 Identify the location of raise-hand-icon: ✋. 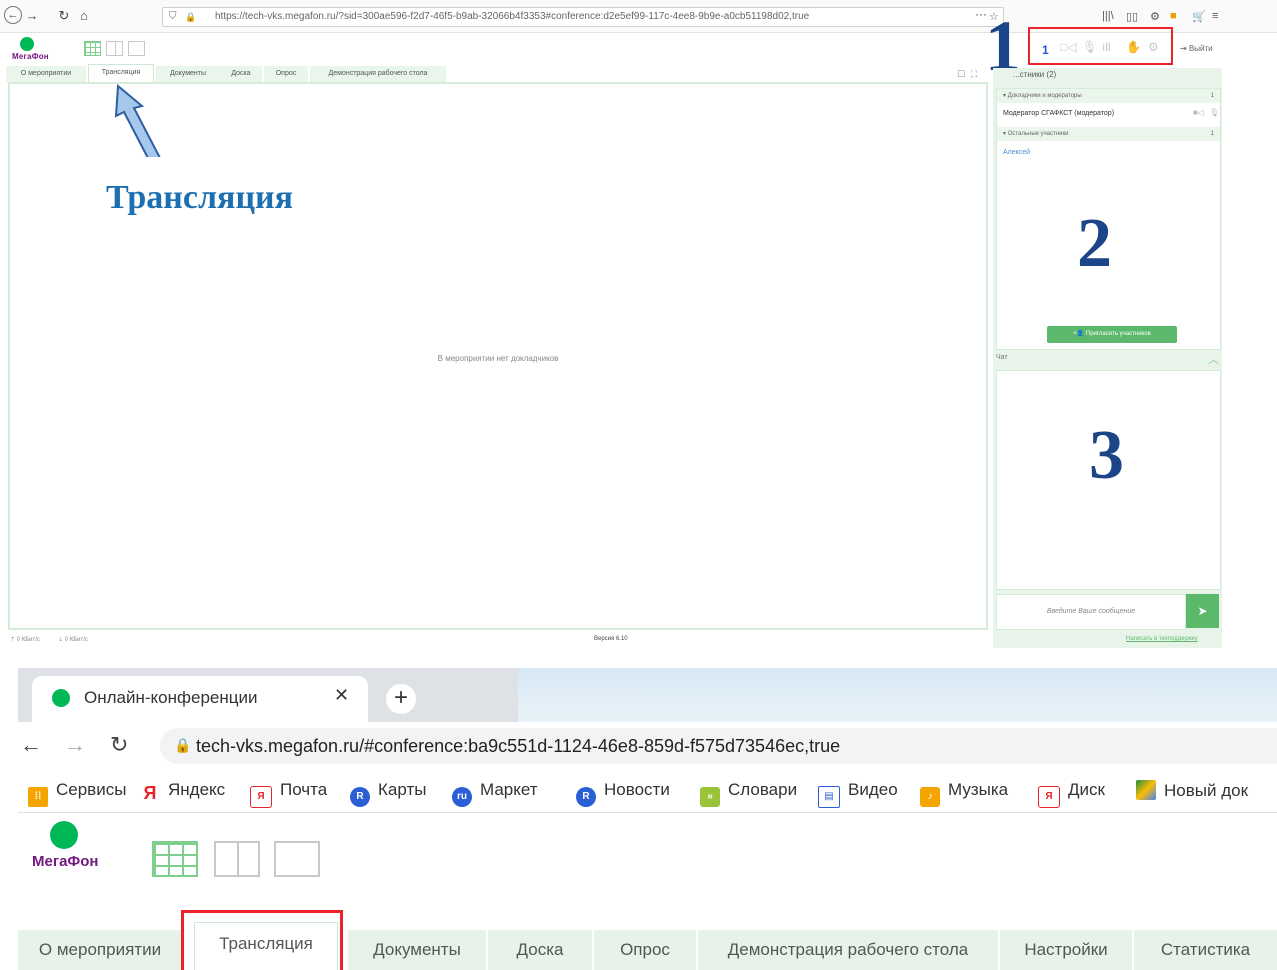
(1133, 47).